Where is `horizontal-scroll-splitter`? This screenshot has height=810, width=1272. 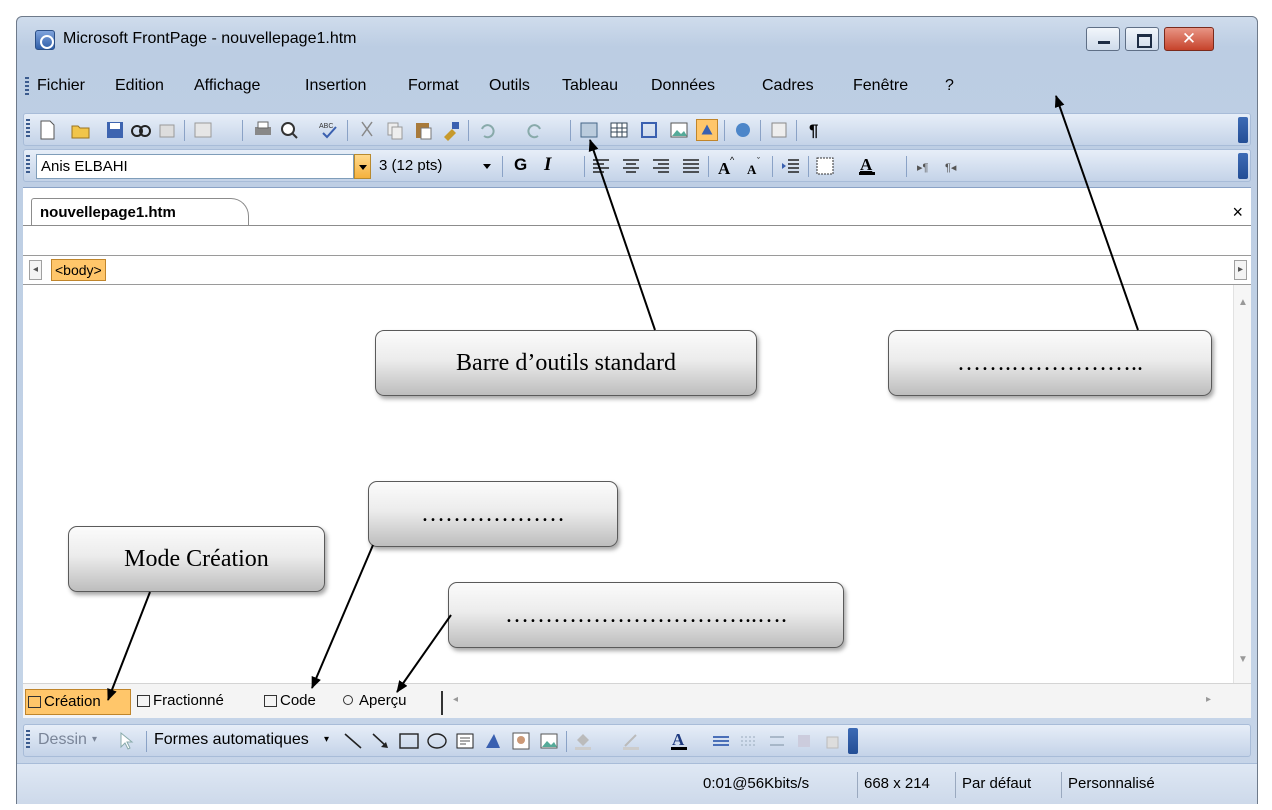
horizontal-scroll-splitter is located at coordinates (442, 703).